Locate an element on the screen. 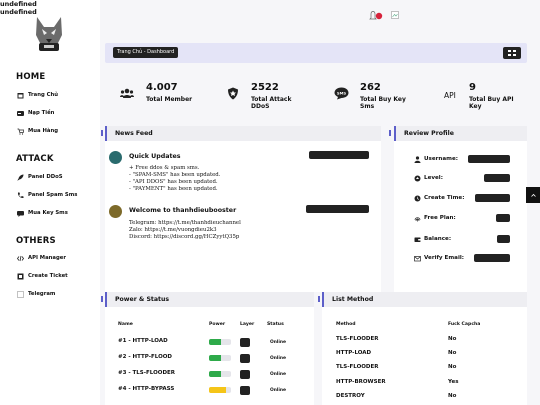 The image size is (540, 405). post-line: - "API DDOS" has been updated. is located at coordinates (173, 182).